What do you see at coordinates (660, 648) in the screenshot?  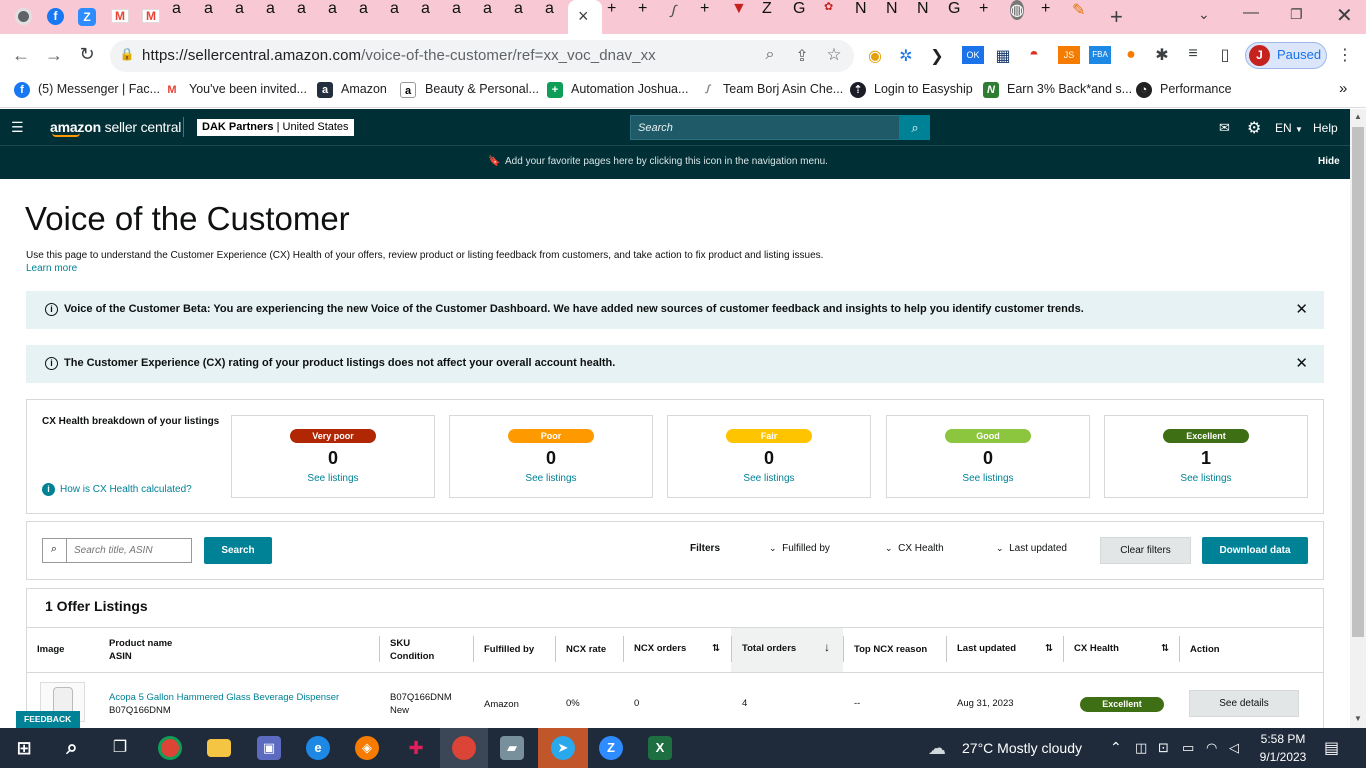 I see `col-ncx-orders: NCX orders` at bounding box center [660, 648].